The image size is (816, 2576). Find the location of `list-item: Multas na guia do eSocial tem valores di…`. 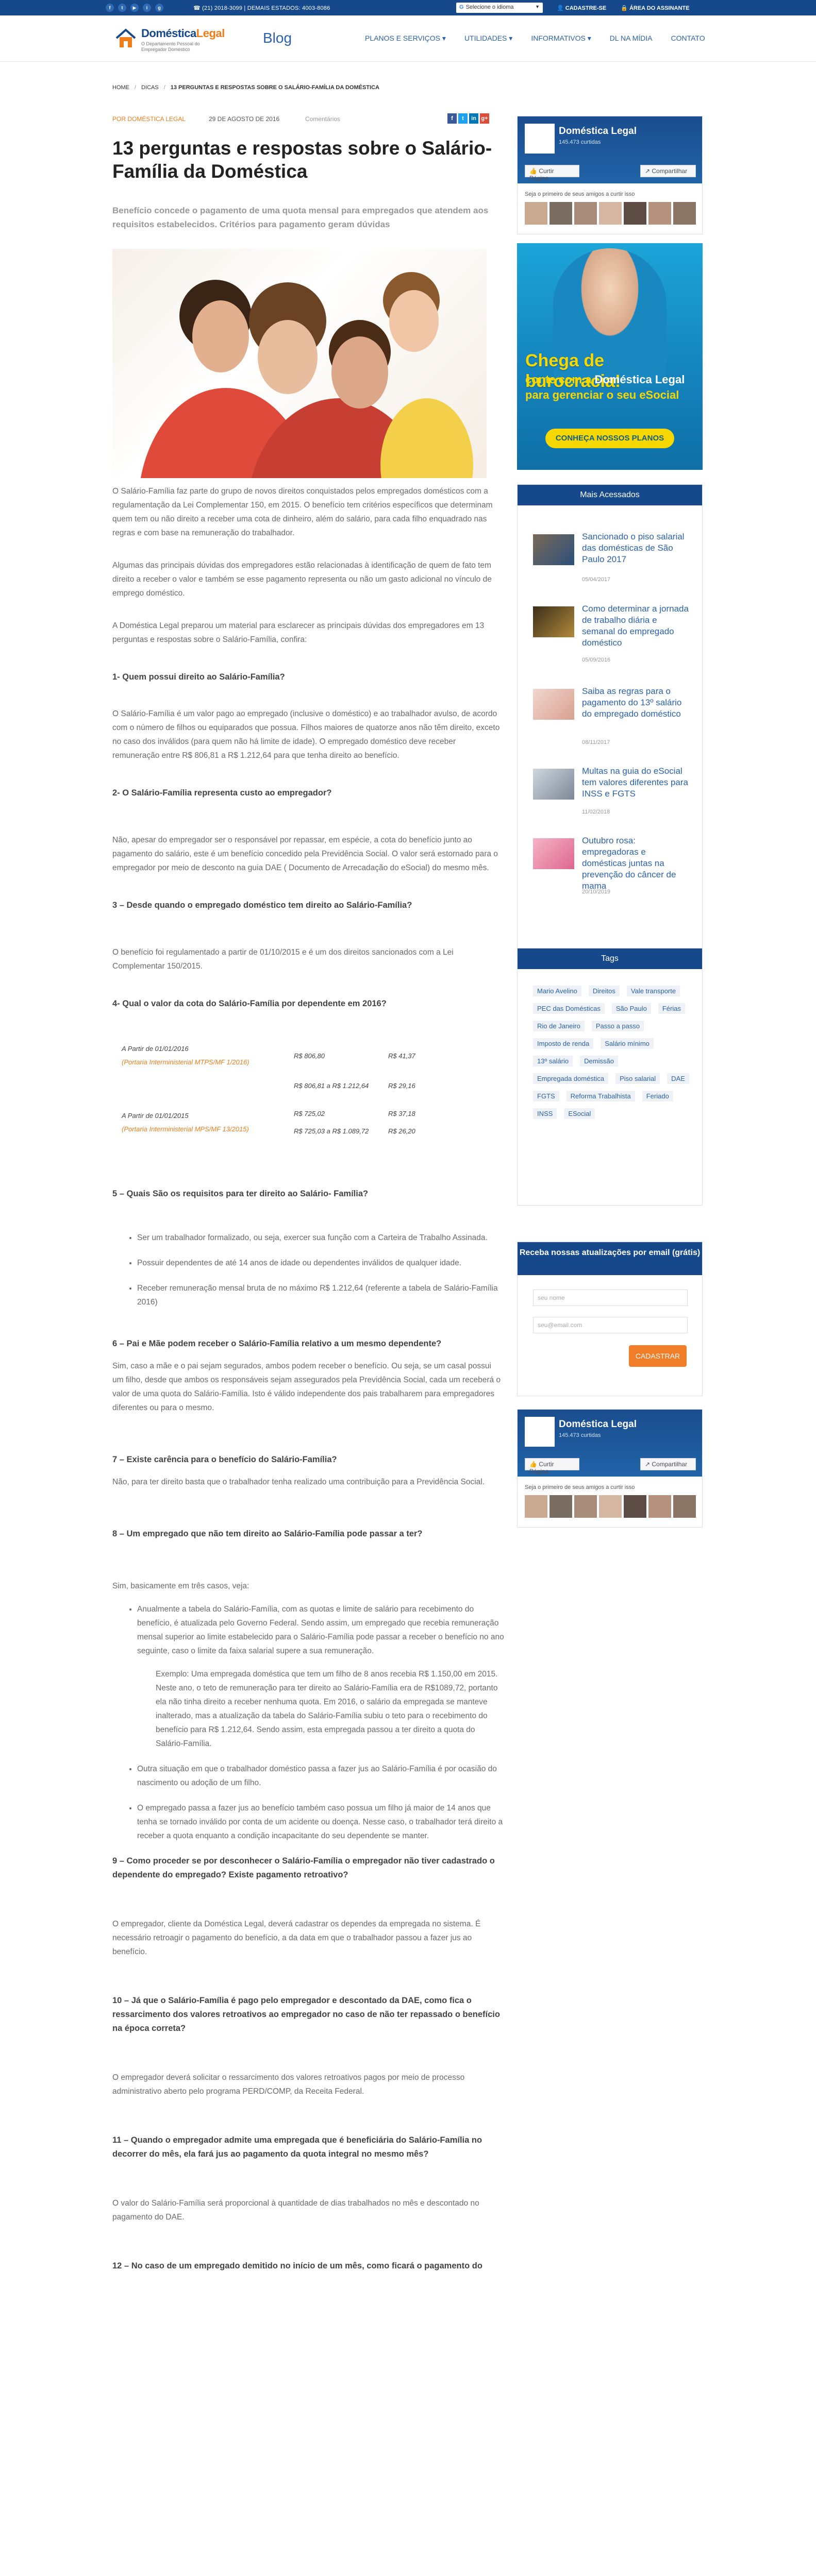

list-item: Multas na guia do eSocial tem valores di… is located at coordinates (618, 796).